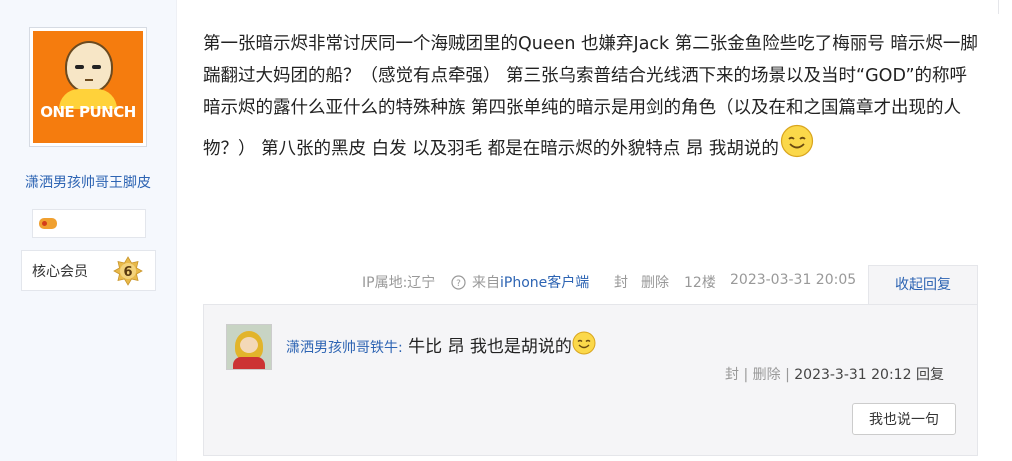 This screenshot has height=461, width=1012. I want to click on mouth-icon, so click(89, 80).